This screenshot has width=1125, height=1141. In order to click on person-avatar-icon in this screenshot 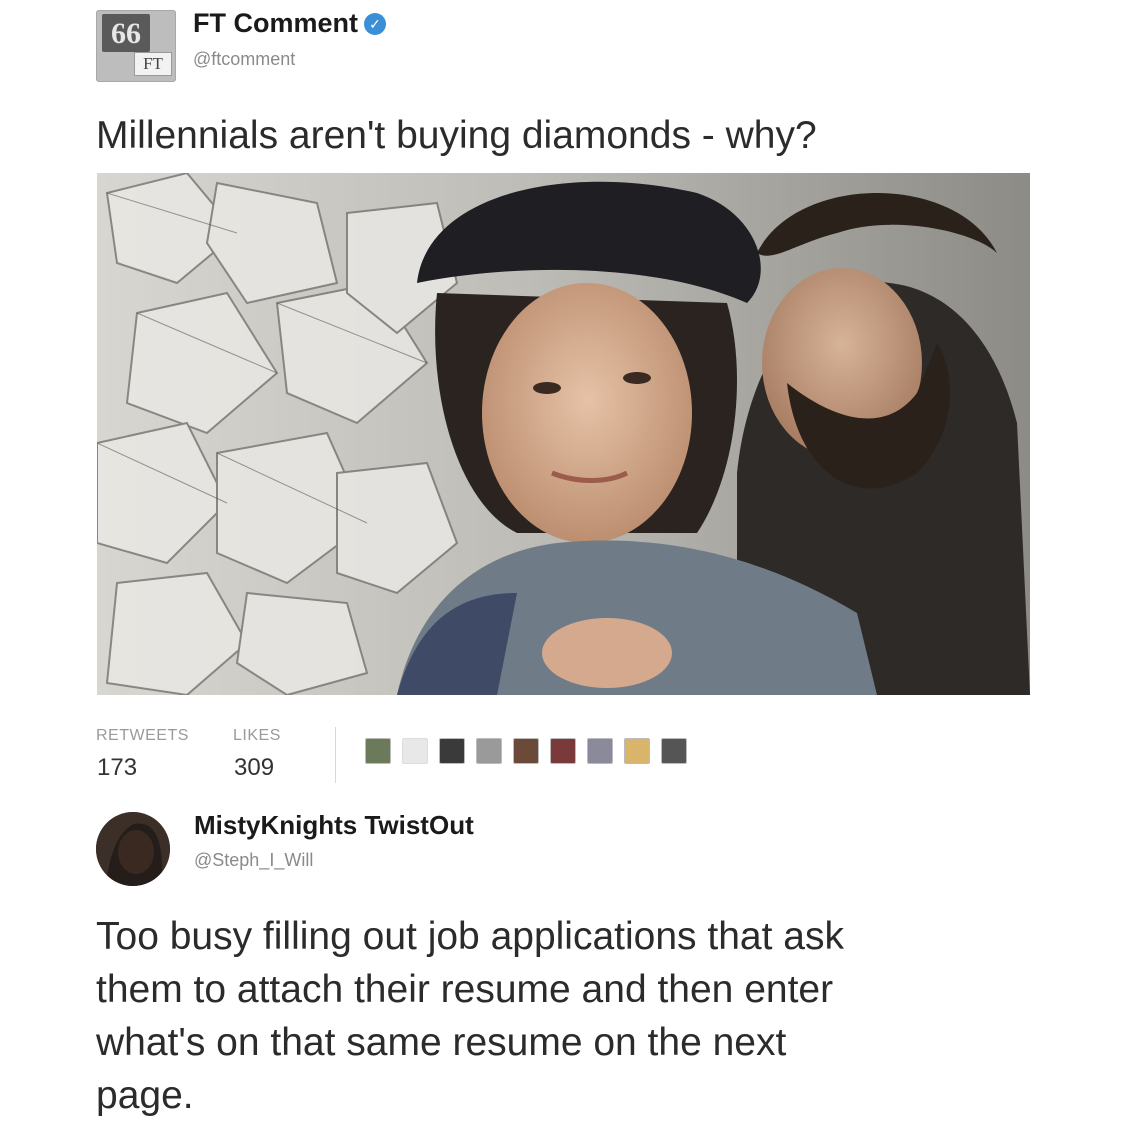, I will do `click(133, 849)`.